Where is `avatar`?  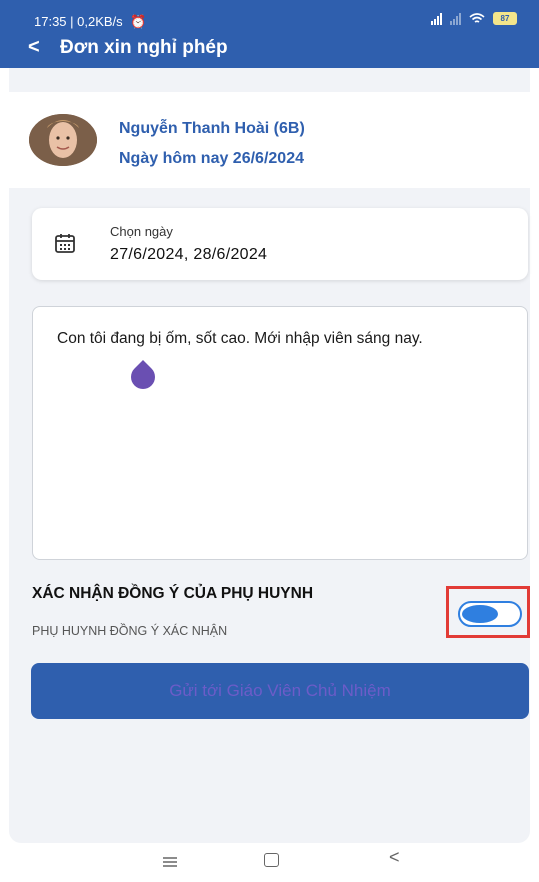
avatar is located at coordinates (63, 140).